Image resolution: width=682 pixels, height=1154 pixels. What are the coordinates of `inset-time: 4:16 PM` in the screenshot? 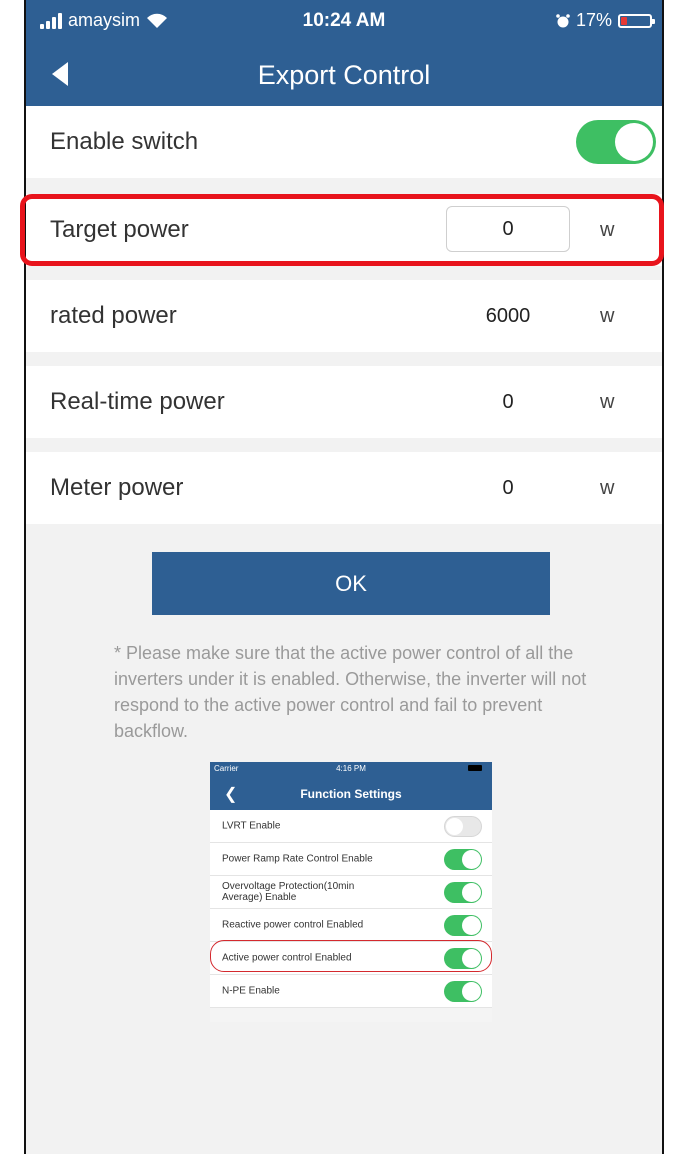 It's located at (351, 768).